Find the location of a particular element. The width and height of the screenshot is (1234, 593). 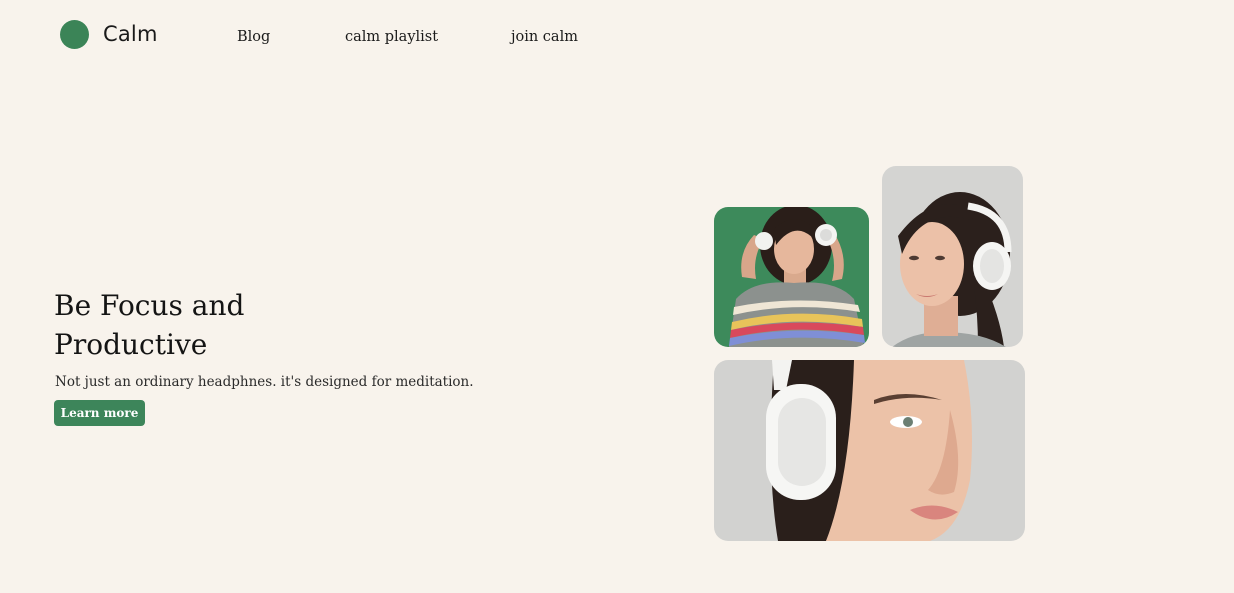

woman-headphones-closeup-photo is located at coordinates (869, 450).